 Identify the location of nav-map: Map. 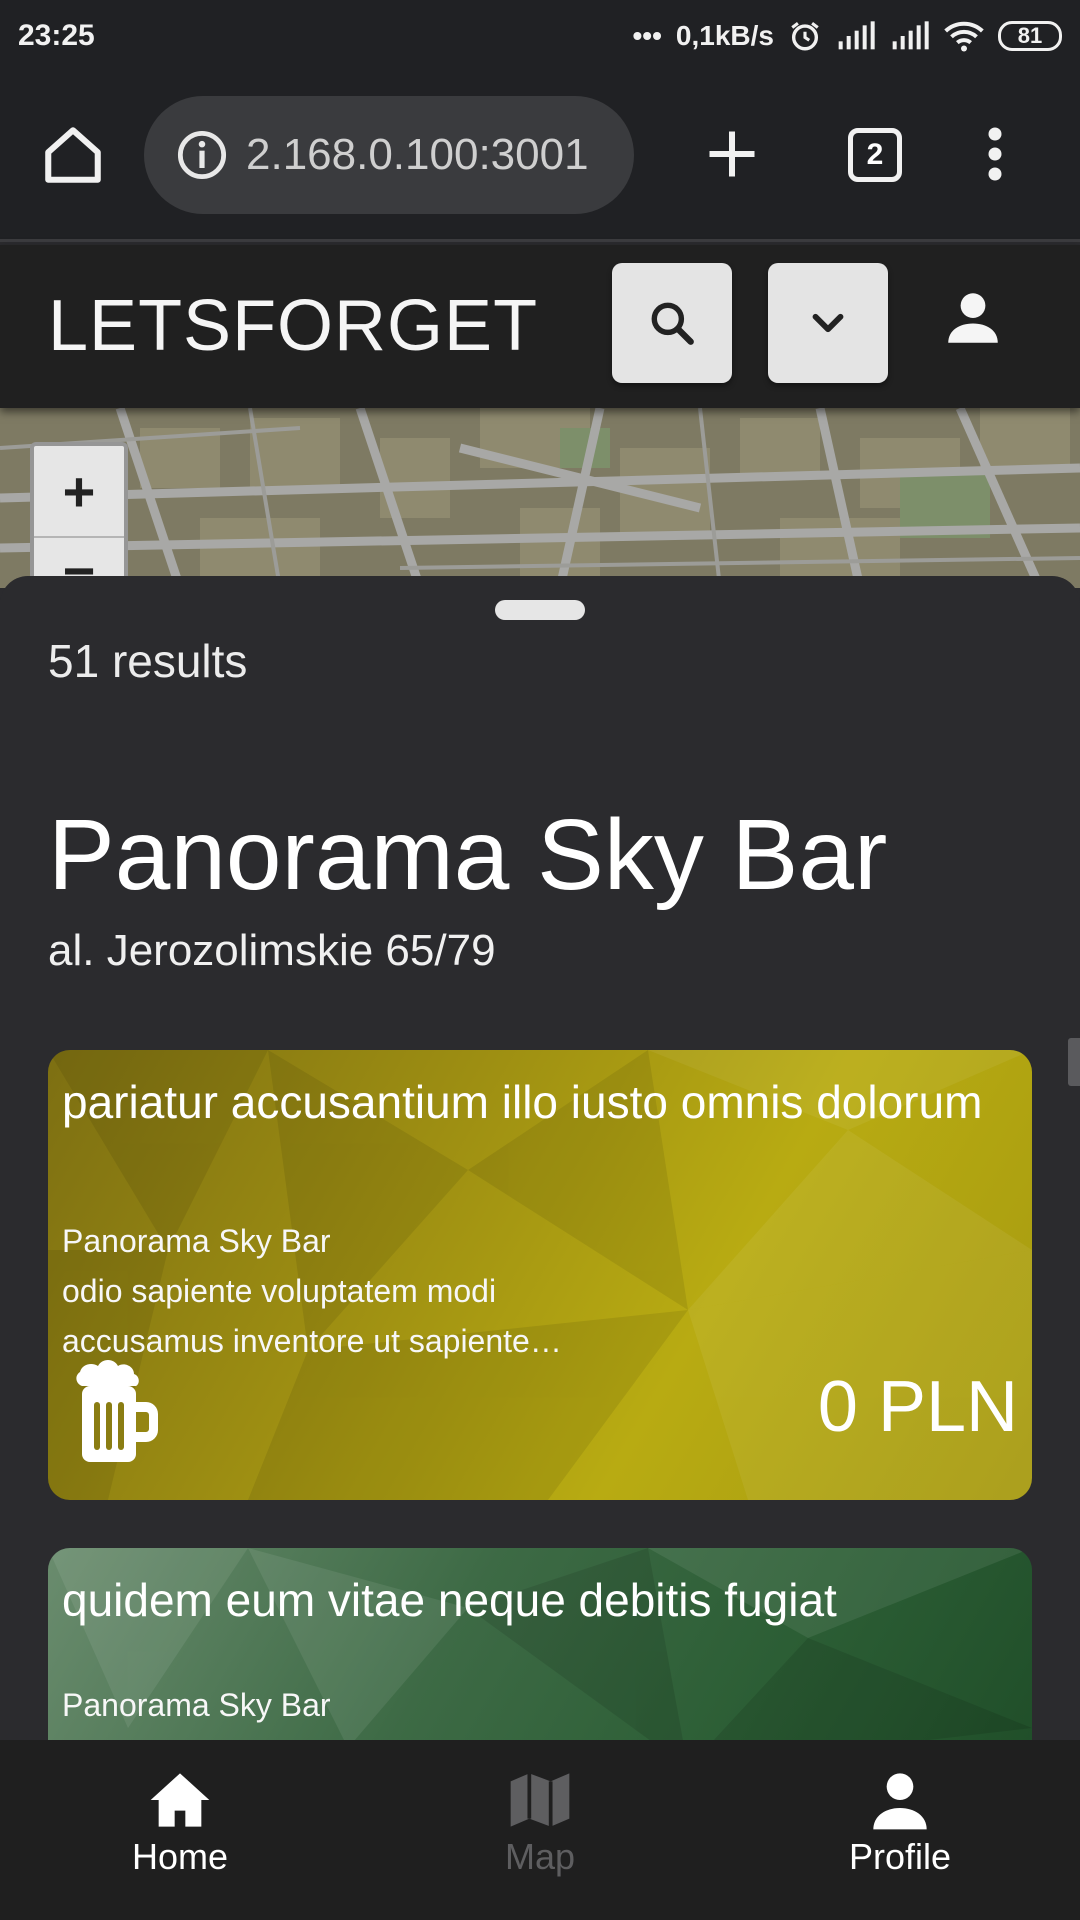
(540, 1824).